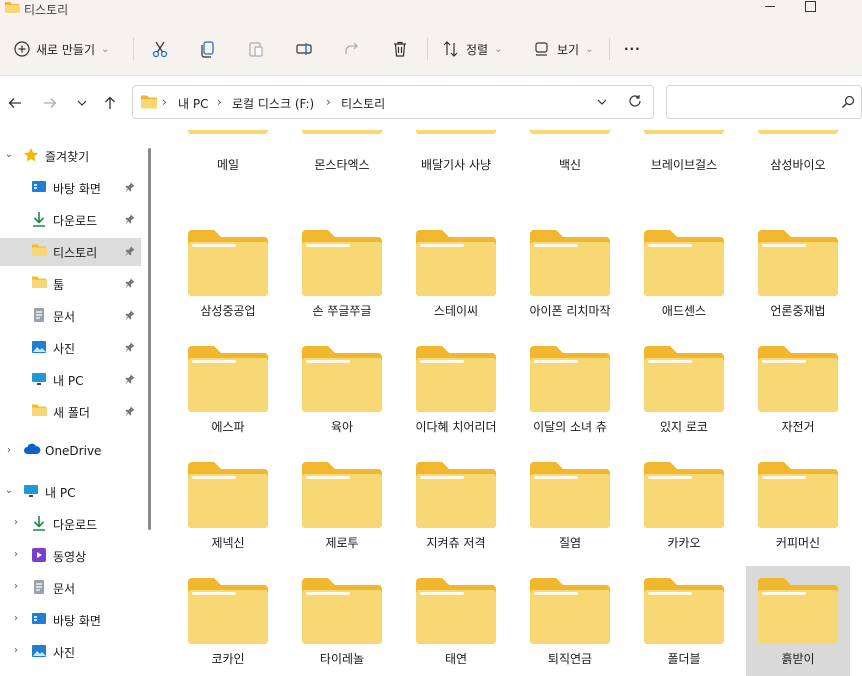 Image resolution: width=862 pixels, height=676 pixels. What do you see at coordinates (70, 156) in the screenshot?
I see `sidebar-item: ⌄ 즐겨찾기` at bounding box center [70, 156].